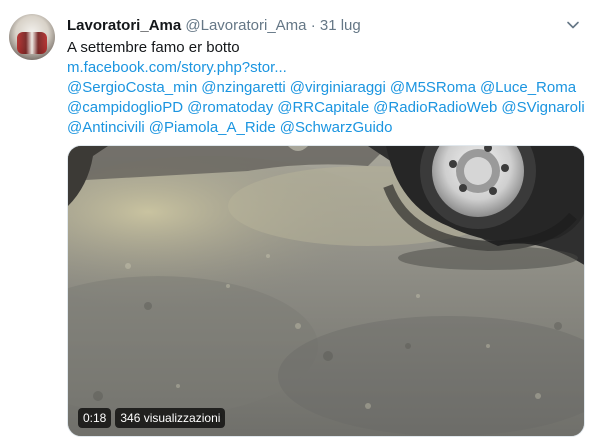 This screenshot has height=446, width=590. What do you see at coordinates (125, 107) in the screenshot?
I see `mention-link: @campidoglioPD` at bounding box center [125, 107].